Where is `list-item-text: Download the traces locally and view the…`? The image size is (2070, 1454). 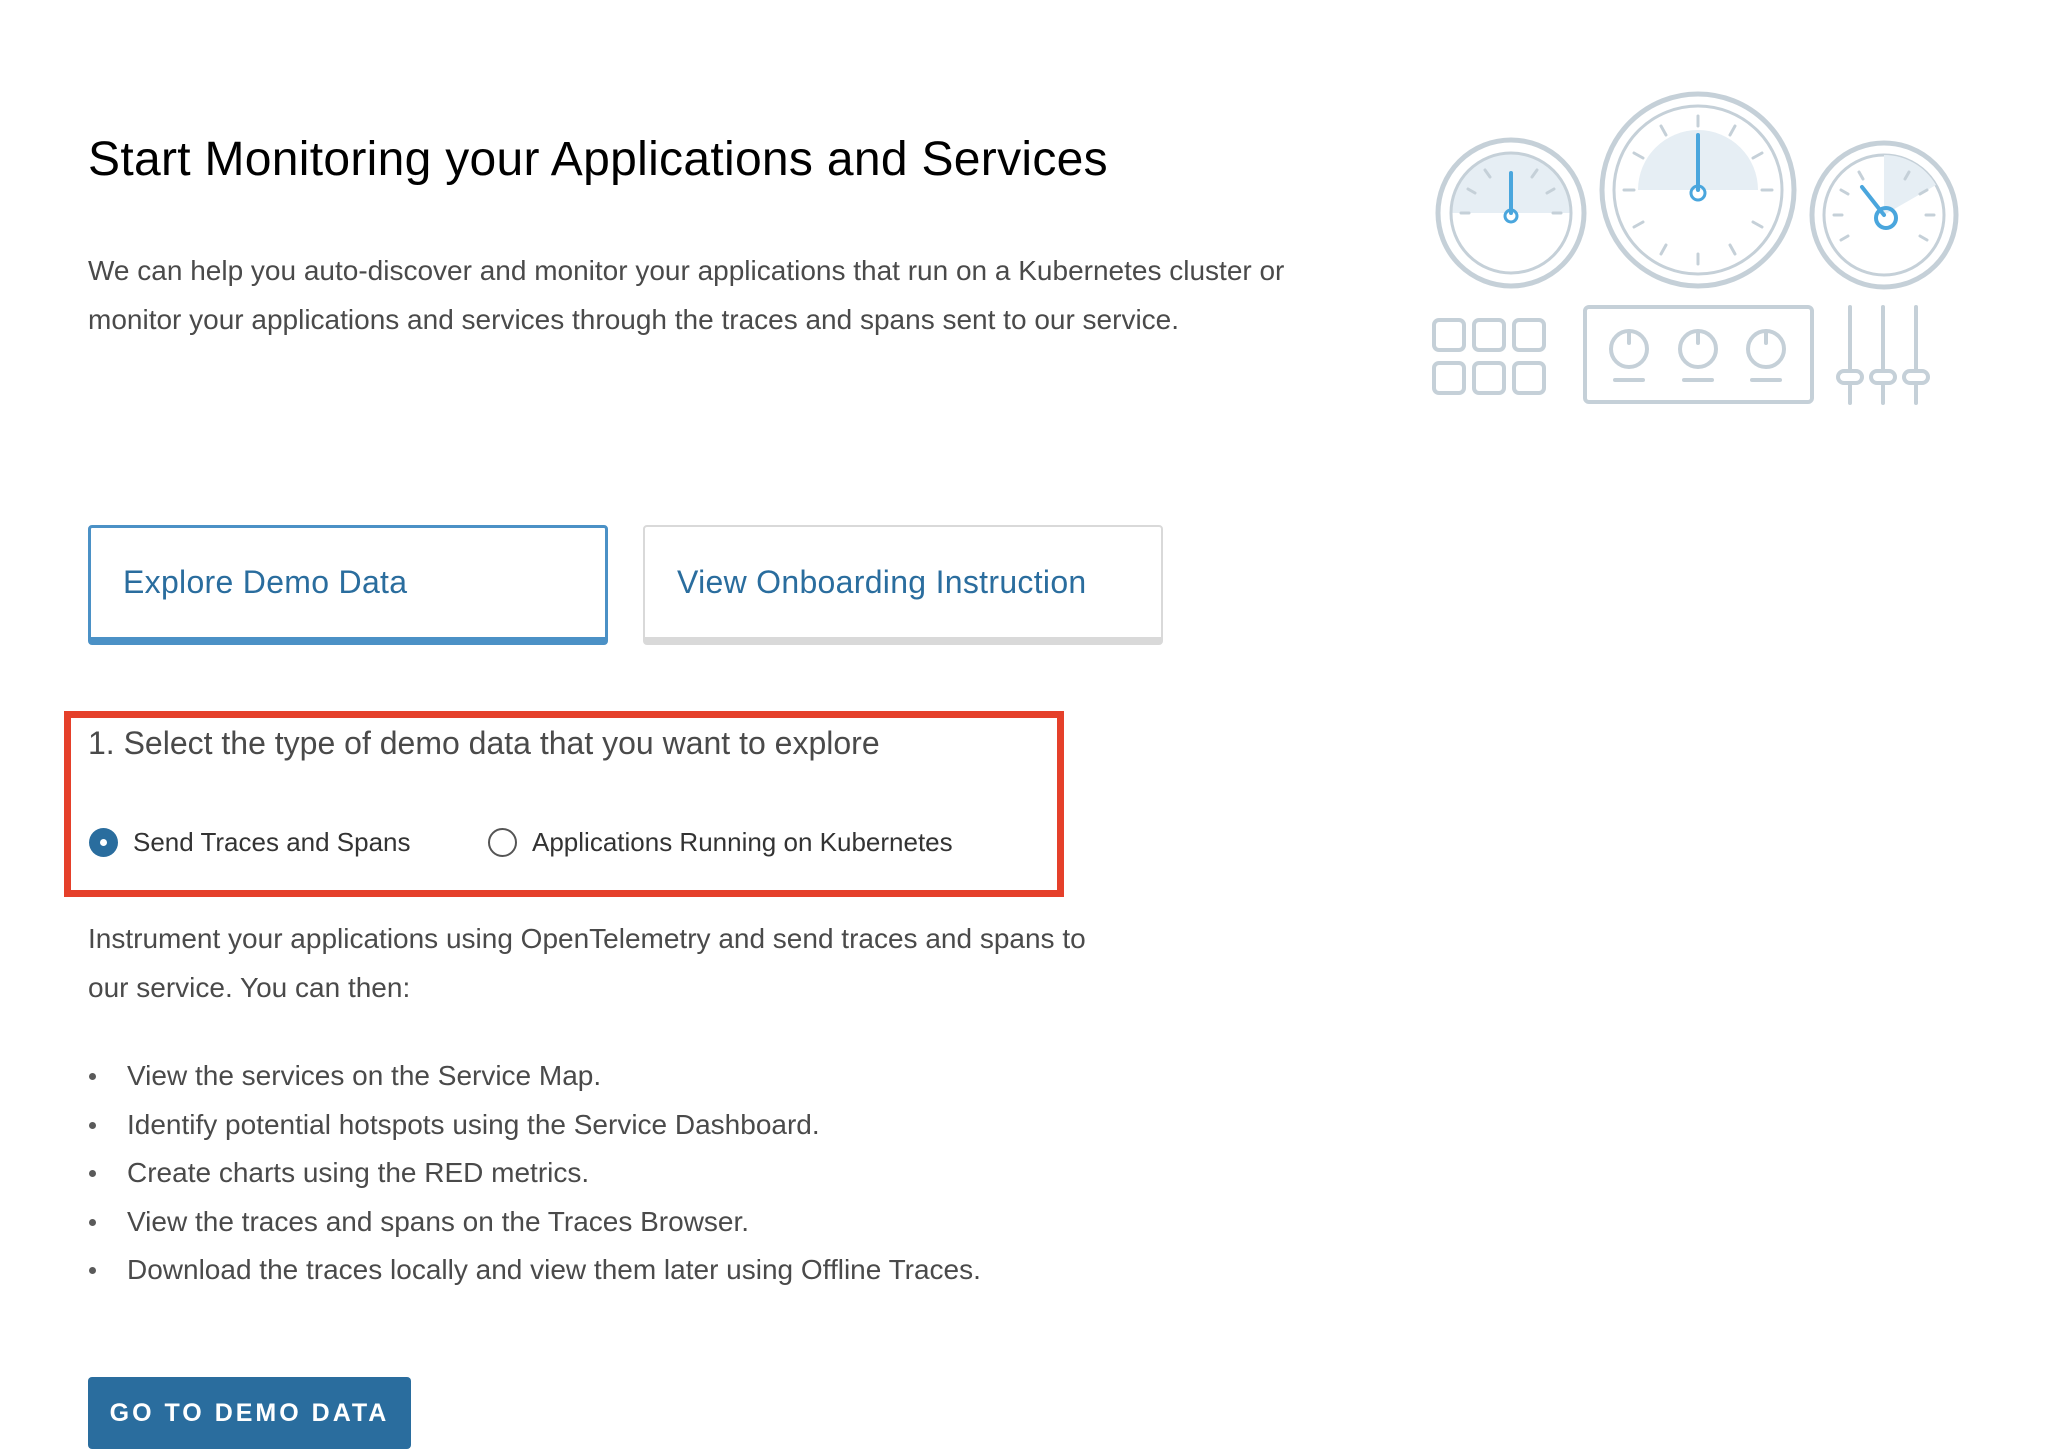
list-item-text: Download the traces locally and view the… is located at coordinates (554, 1269).